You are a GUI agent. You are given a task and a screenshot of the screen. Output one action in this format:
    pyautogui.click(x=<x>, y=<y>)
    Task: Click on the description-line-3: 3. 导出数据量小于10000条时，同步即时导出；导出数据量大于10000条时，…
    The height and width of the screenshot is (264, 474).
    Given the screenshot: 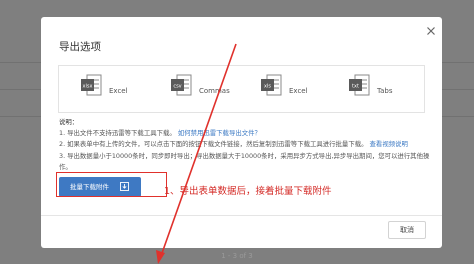 What is the action you would take?
    pyautogui.click(x=244, y=161)
    